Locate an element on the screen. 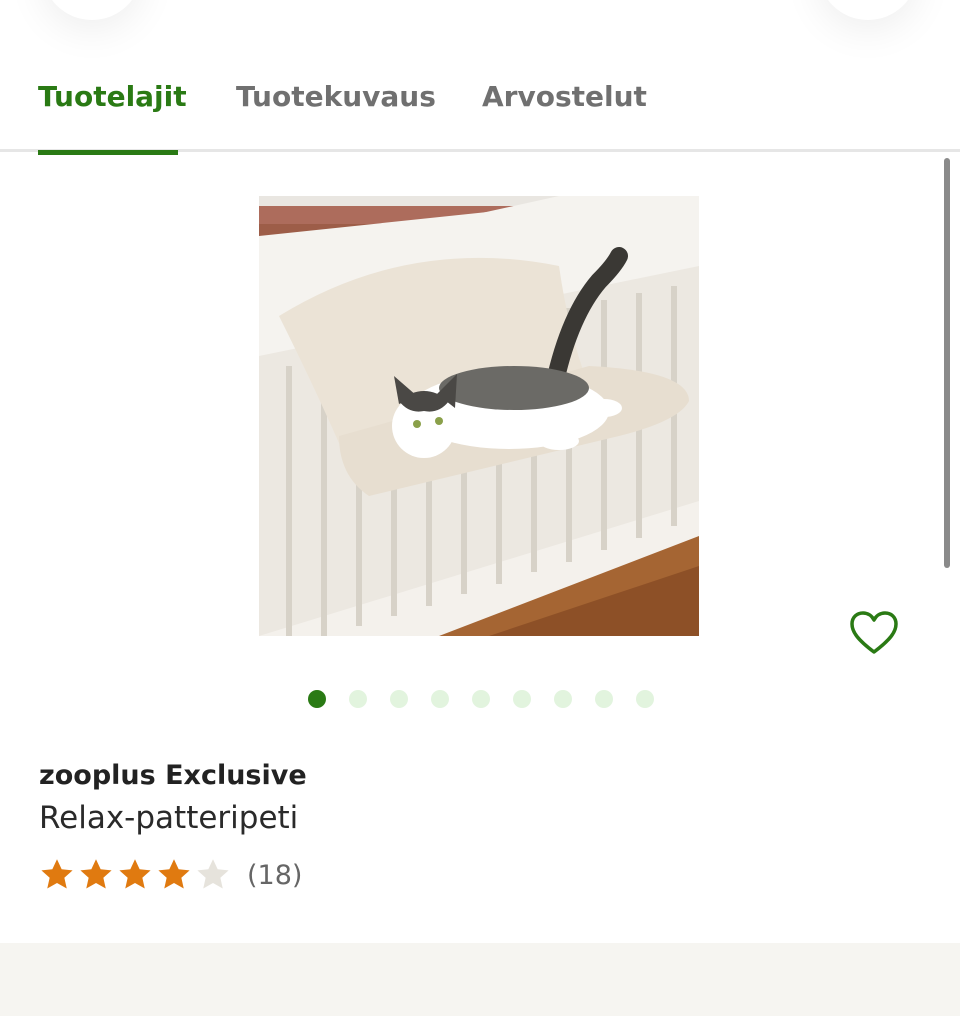 This screenshot has height=1016, width=960. back-button is located at coordinates (92, 10).